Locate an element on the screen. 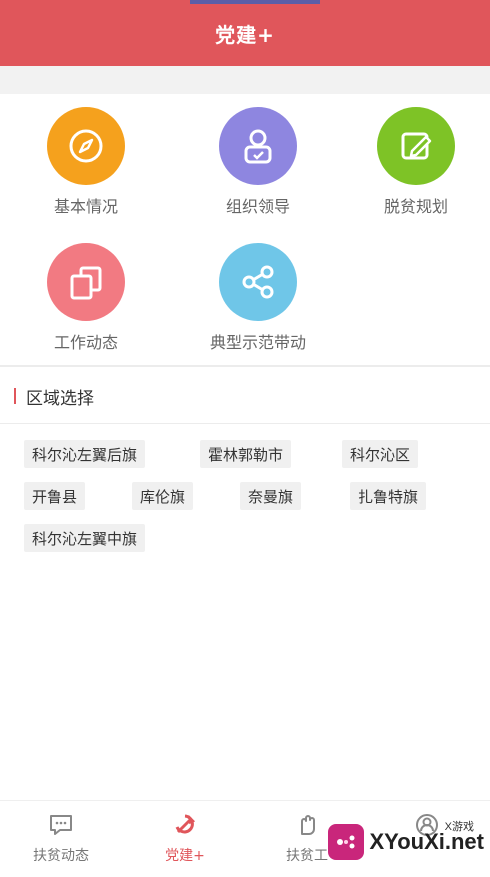  share-icon is located at coordinates (258, 282).